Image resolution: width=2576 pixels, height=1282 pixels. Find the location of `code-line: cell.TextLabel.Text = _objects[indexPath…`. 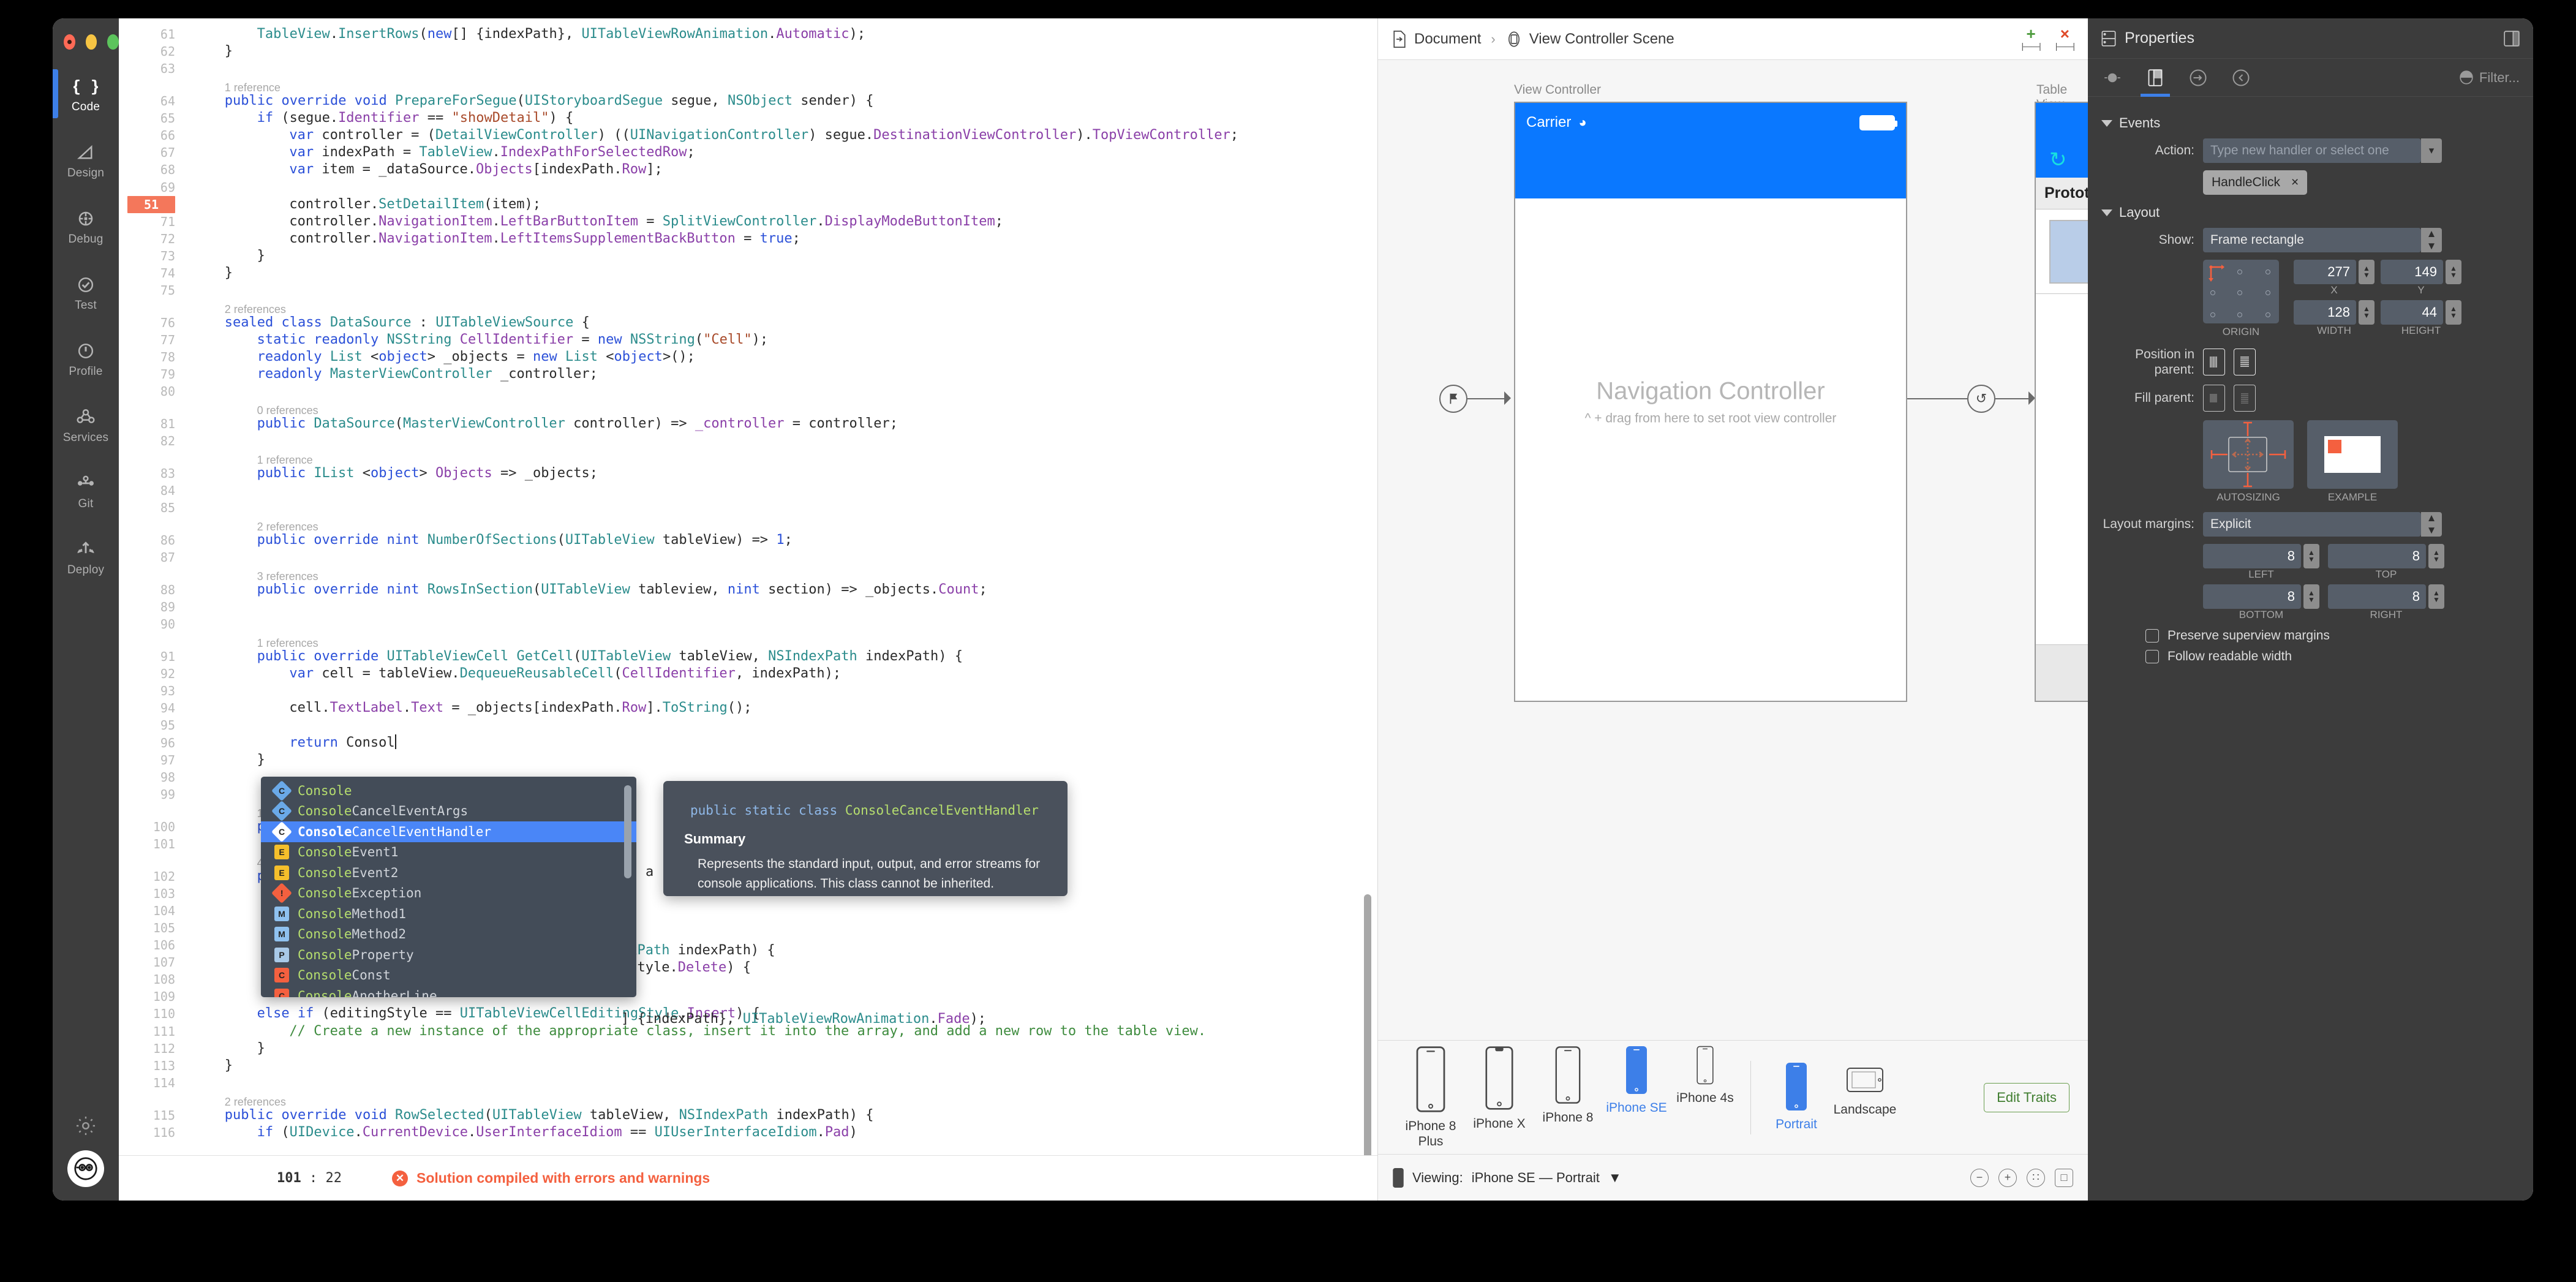

code-line: cell.TextLabel.Text = _objects[indexPath… is located at coordinates (520, 708).